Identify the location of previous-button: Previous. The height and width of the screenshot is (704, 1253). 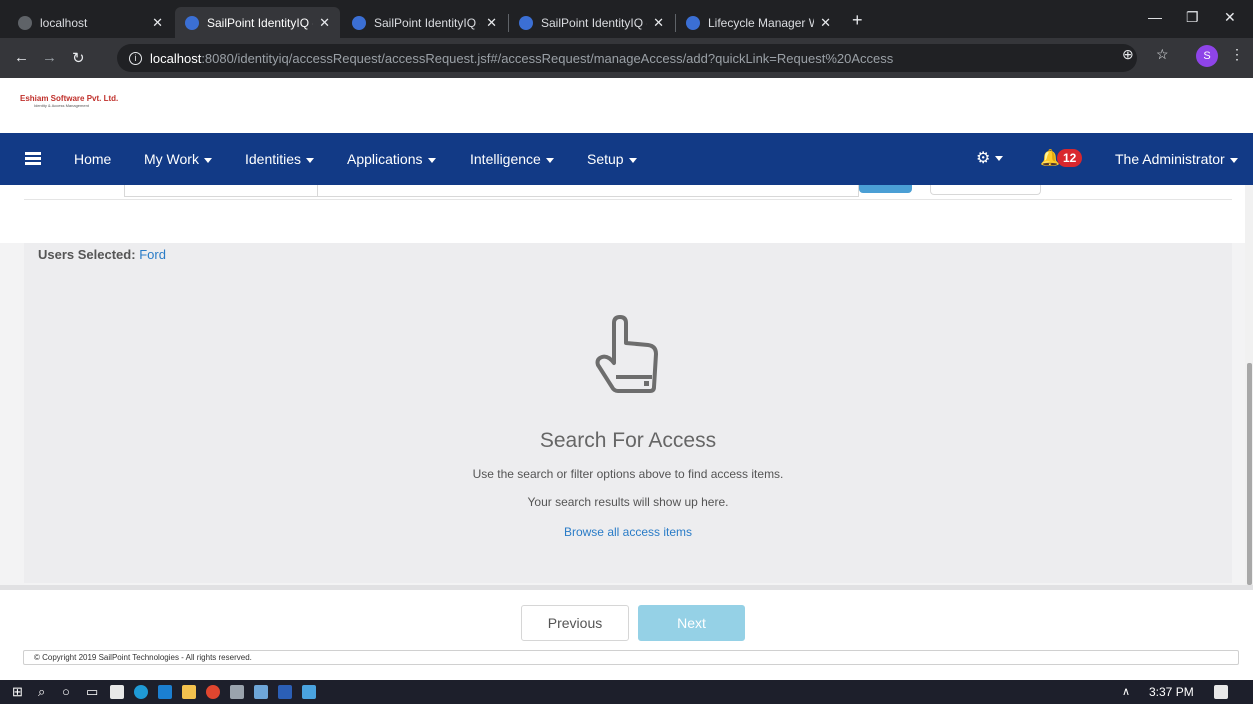
(575, 623).